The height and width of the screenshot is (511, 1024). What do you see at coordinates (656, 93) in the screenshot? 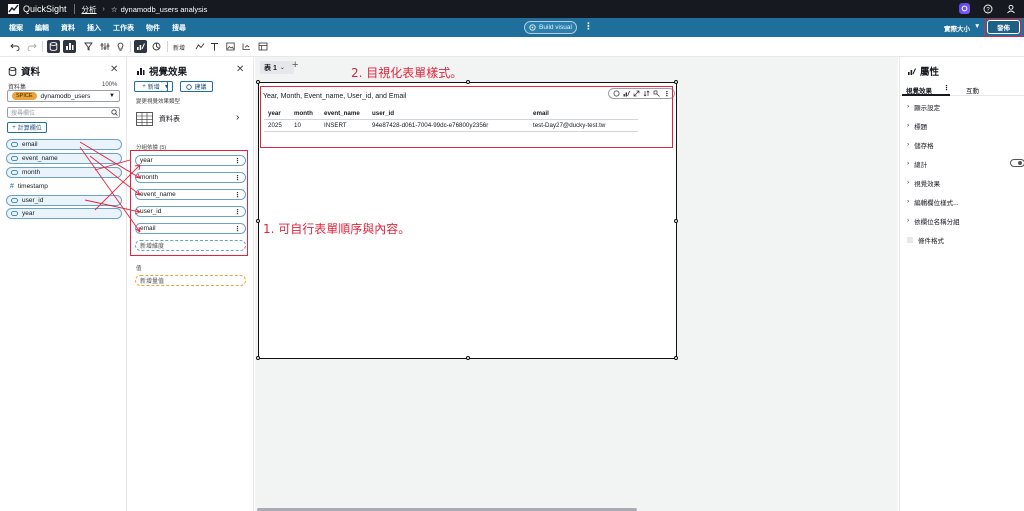
I see `drill-icon` at bounding box center [656, 93].